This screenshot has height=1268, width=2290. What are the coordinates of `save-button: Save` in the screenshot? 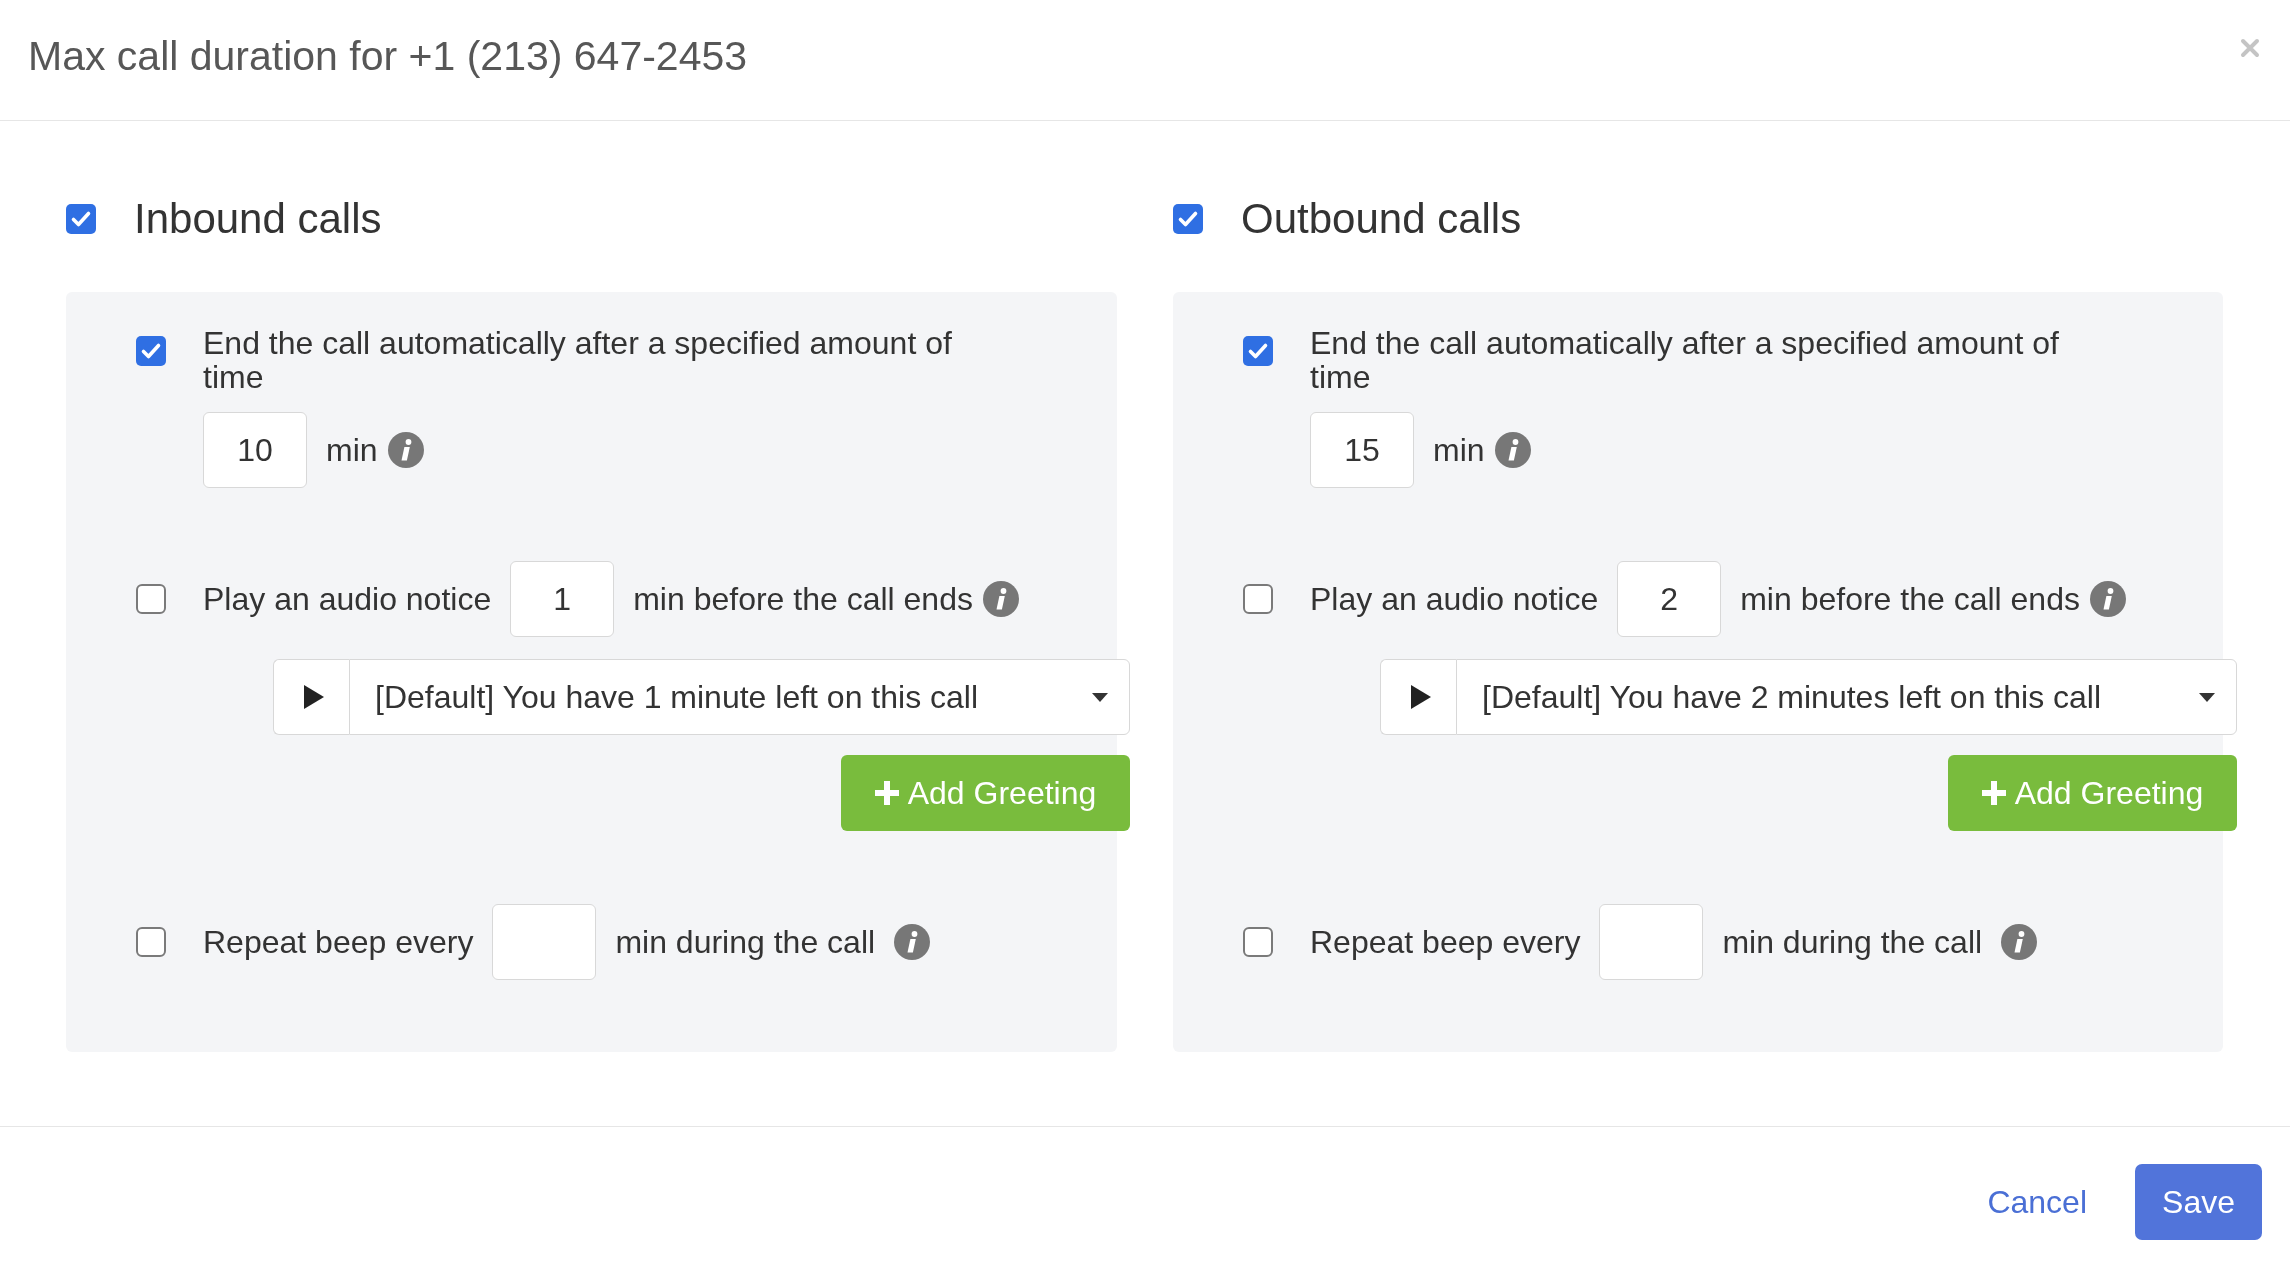 It's located at (2198, 1202).